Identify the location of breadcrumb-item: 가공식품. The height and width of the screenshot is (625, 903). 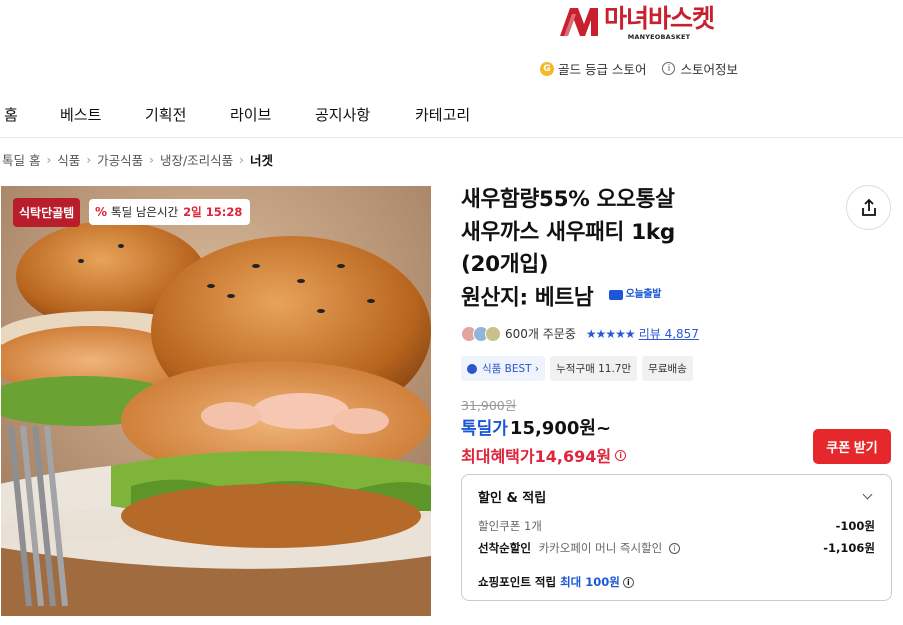
(120, 159).